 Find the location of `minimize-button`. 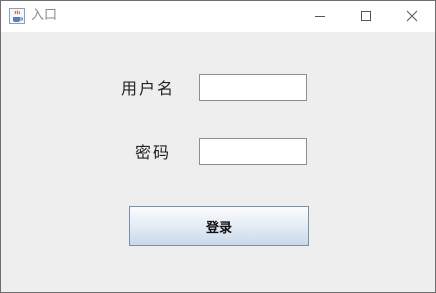

minimize-button is located at coordinates (320, 16).